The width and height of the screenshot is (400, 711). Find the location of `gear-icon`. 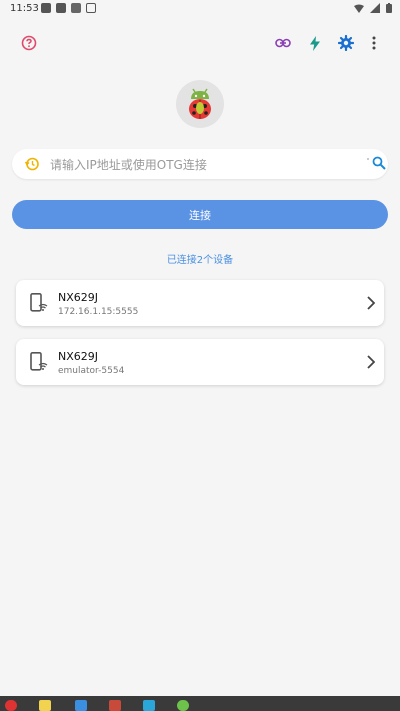

gear-icon is located at coordinates (346, 43).